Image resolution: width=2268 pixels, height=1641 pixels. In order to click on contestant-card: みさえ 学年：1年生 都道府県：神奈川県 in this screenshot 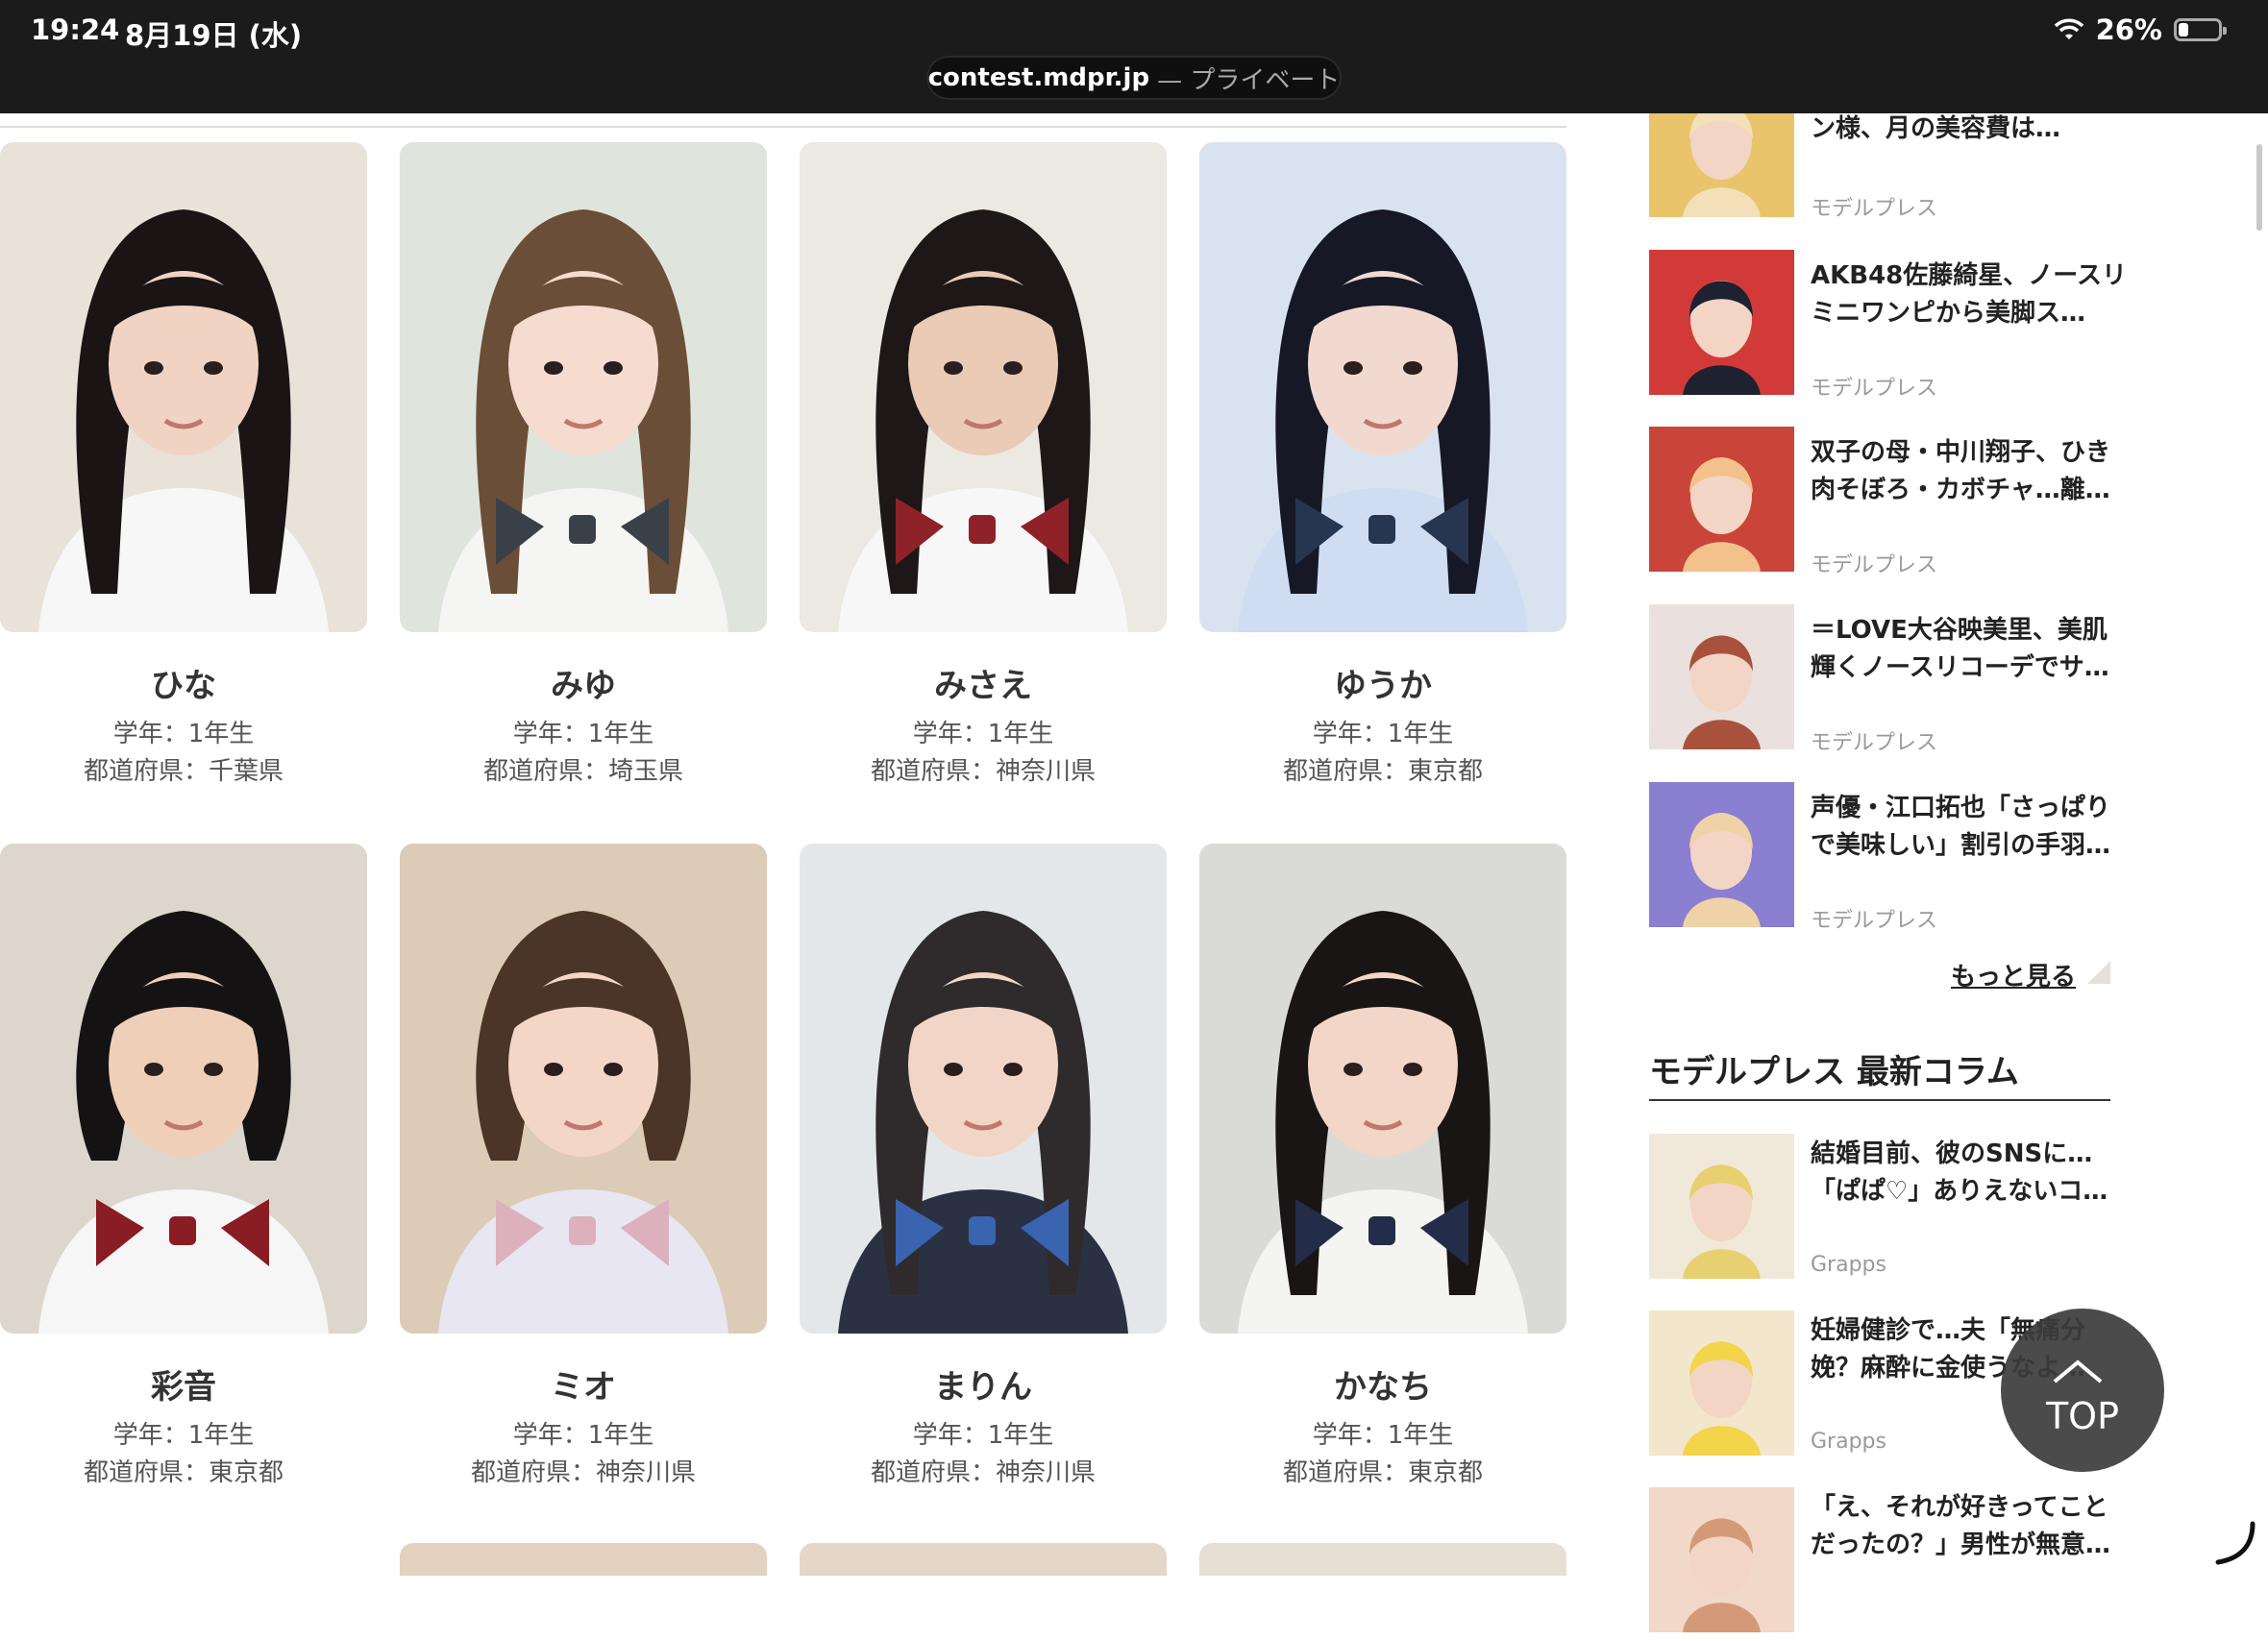, I will do `click(983, 466)`.